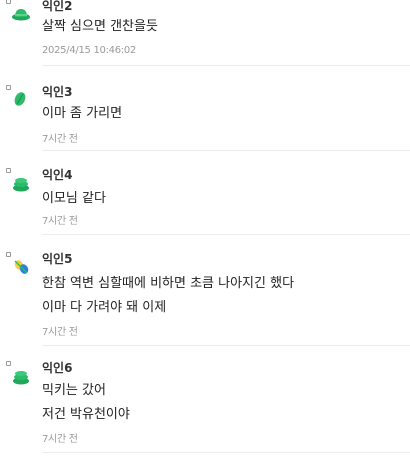 This screenshot has width=410, height=465. Describe the element at coordinates (86, 414) in the screenshot. I see `comment-text: 저건 박유천이야` at that location.